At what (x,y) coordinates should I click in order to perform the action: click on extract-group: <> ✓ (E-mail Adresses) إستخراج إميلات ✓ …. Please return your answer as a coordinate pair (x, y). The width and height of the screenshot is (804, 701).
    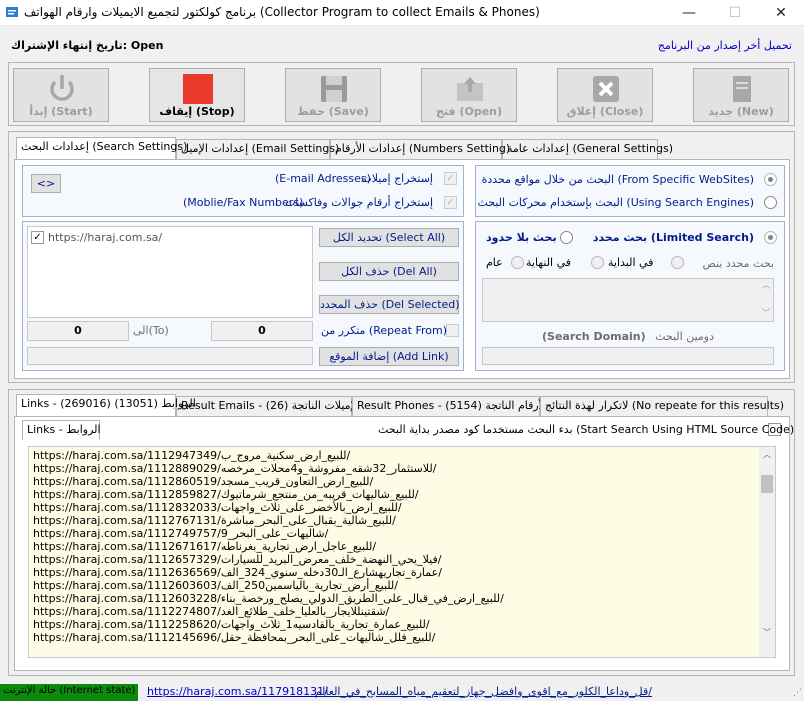
    Looking at the image, I should click on (243, 191).